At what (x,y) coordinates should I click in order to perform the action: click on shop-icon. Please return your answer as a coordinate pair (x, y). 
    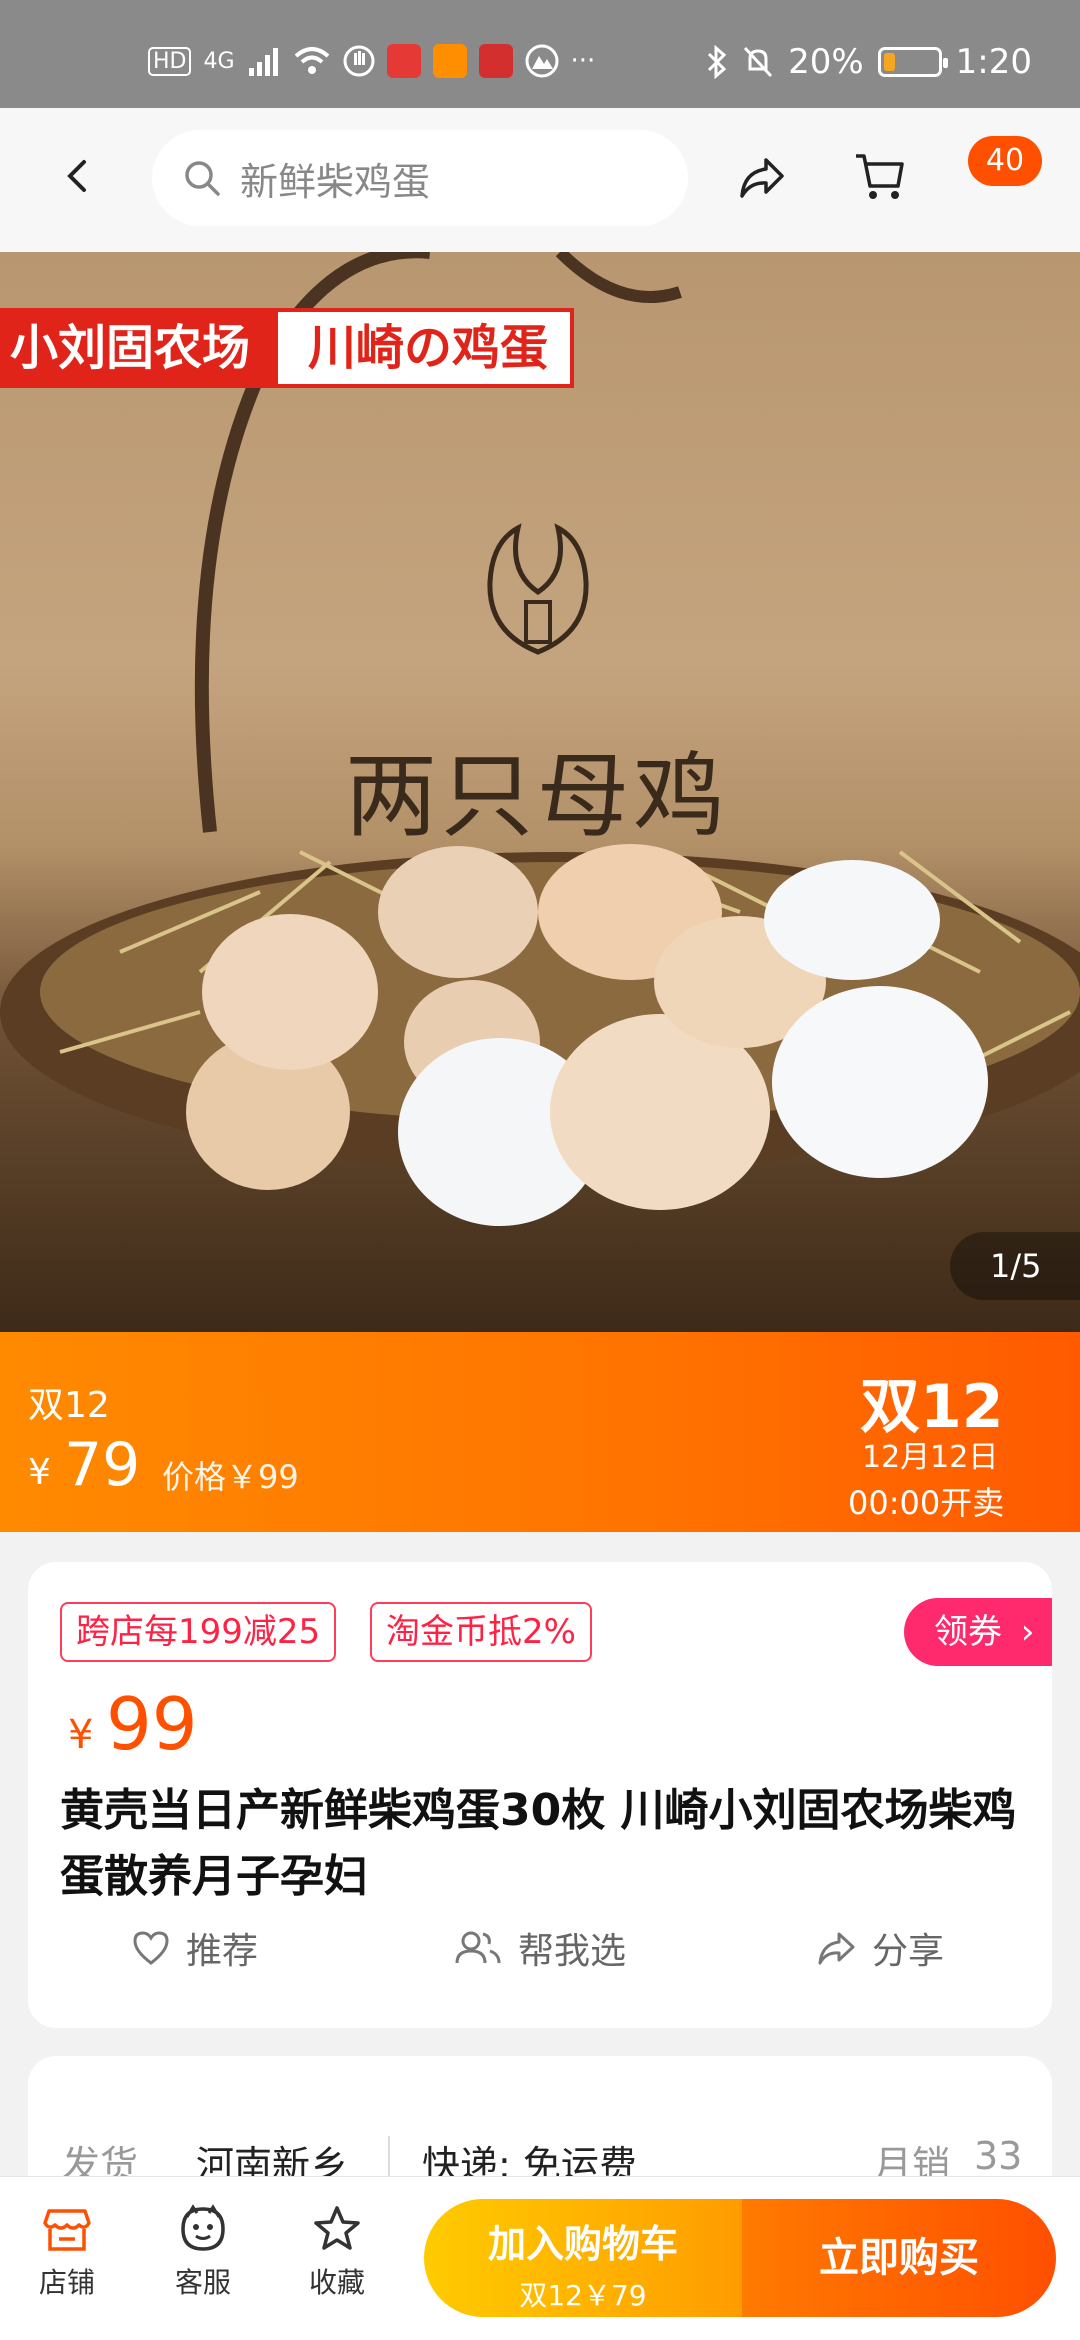
    Looking at the image, I should click on (67, 2230).